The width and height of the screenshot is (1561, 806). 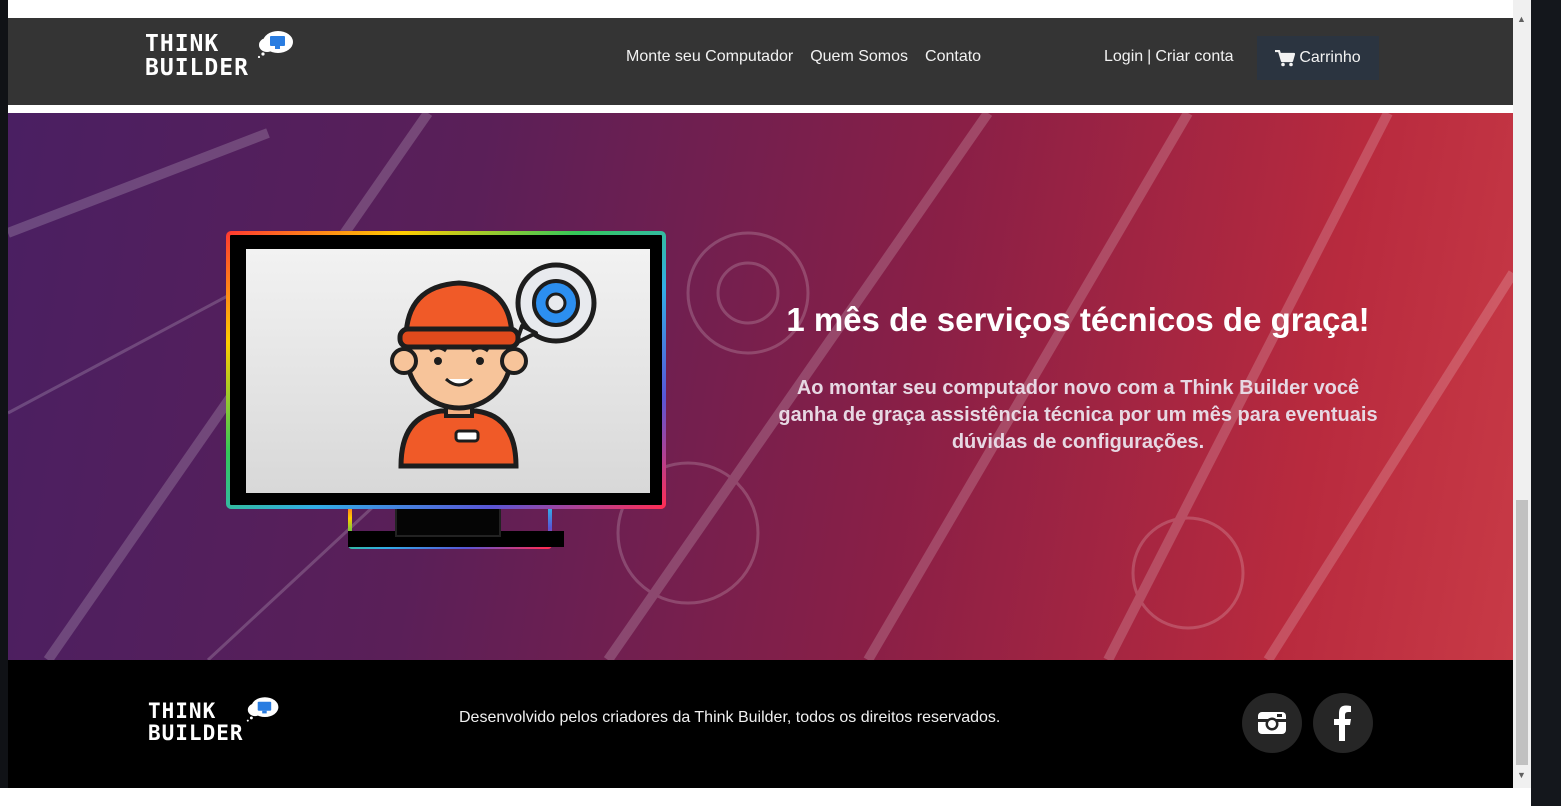 I want to click on signup-link: Criar conta, so click(x=1194, y=57).